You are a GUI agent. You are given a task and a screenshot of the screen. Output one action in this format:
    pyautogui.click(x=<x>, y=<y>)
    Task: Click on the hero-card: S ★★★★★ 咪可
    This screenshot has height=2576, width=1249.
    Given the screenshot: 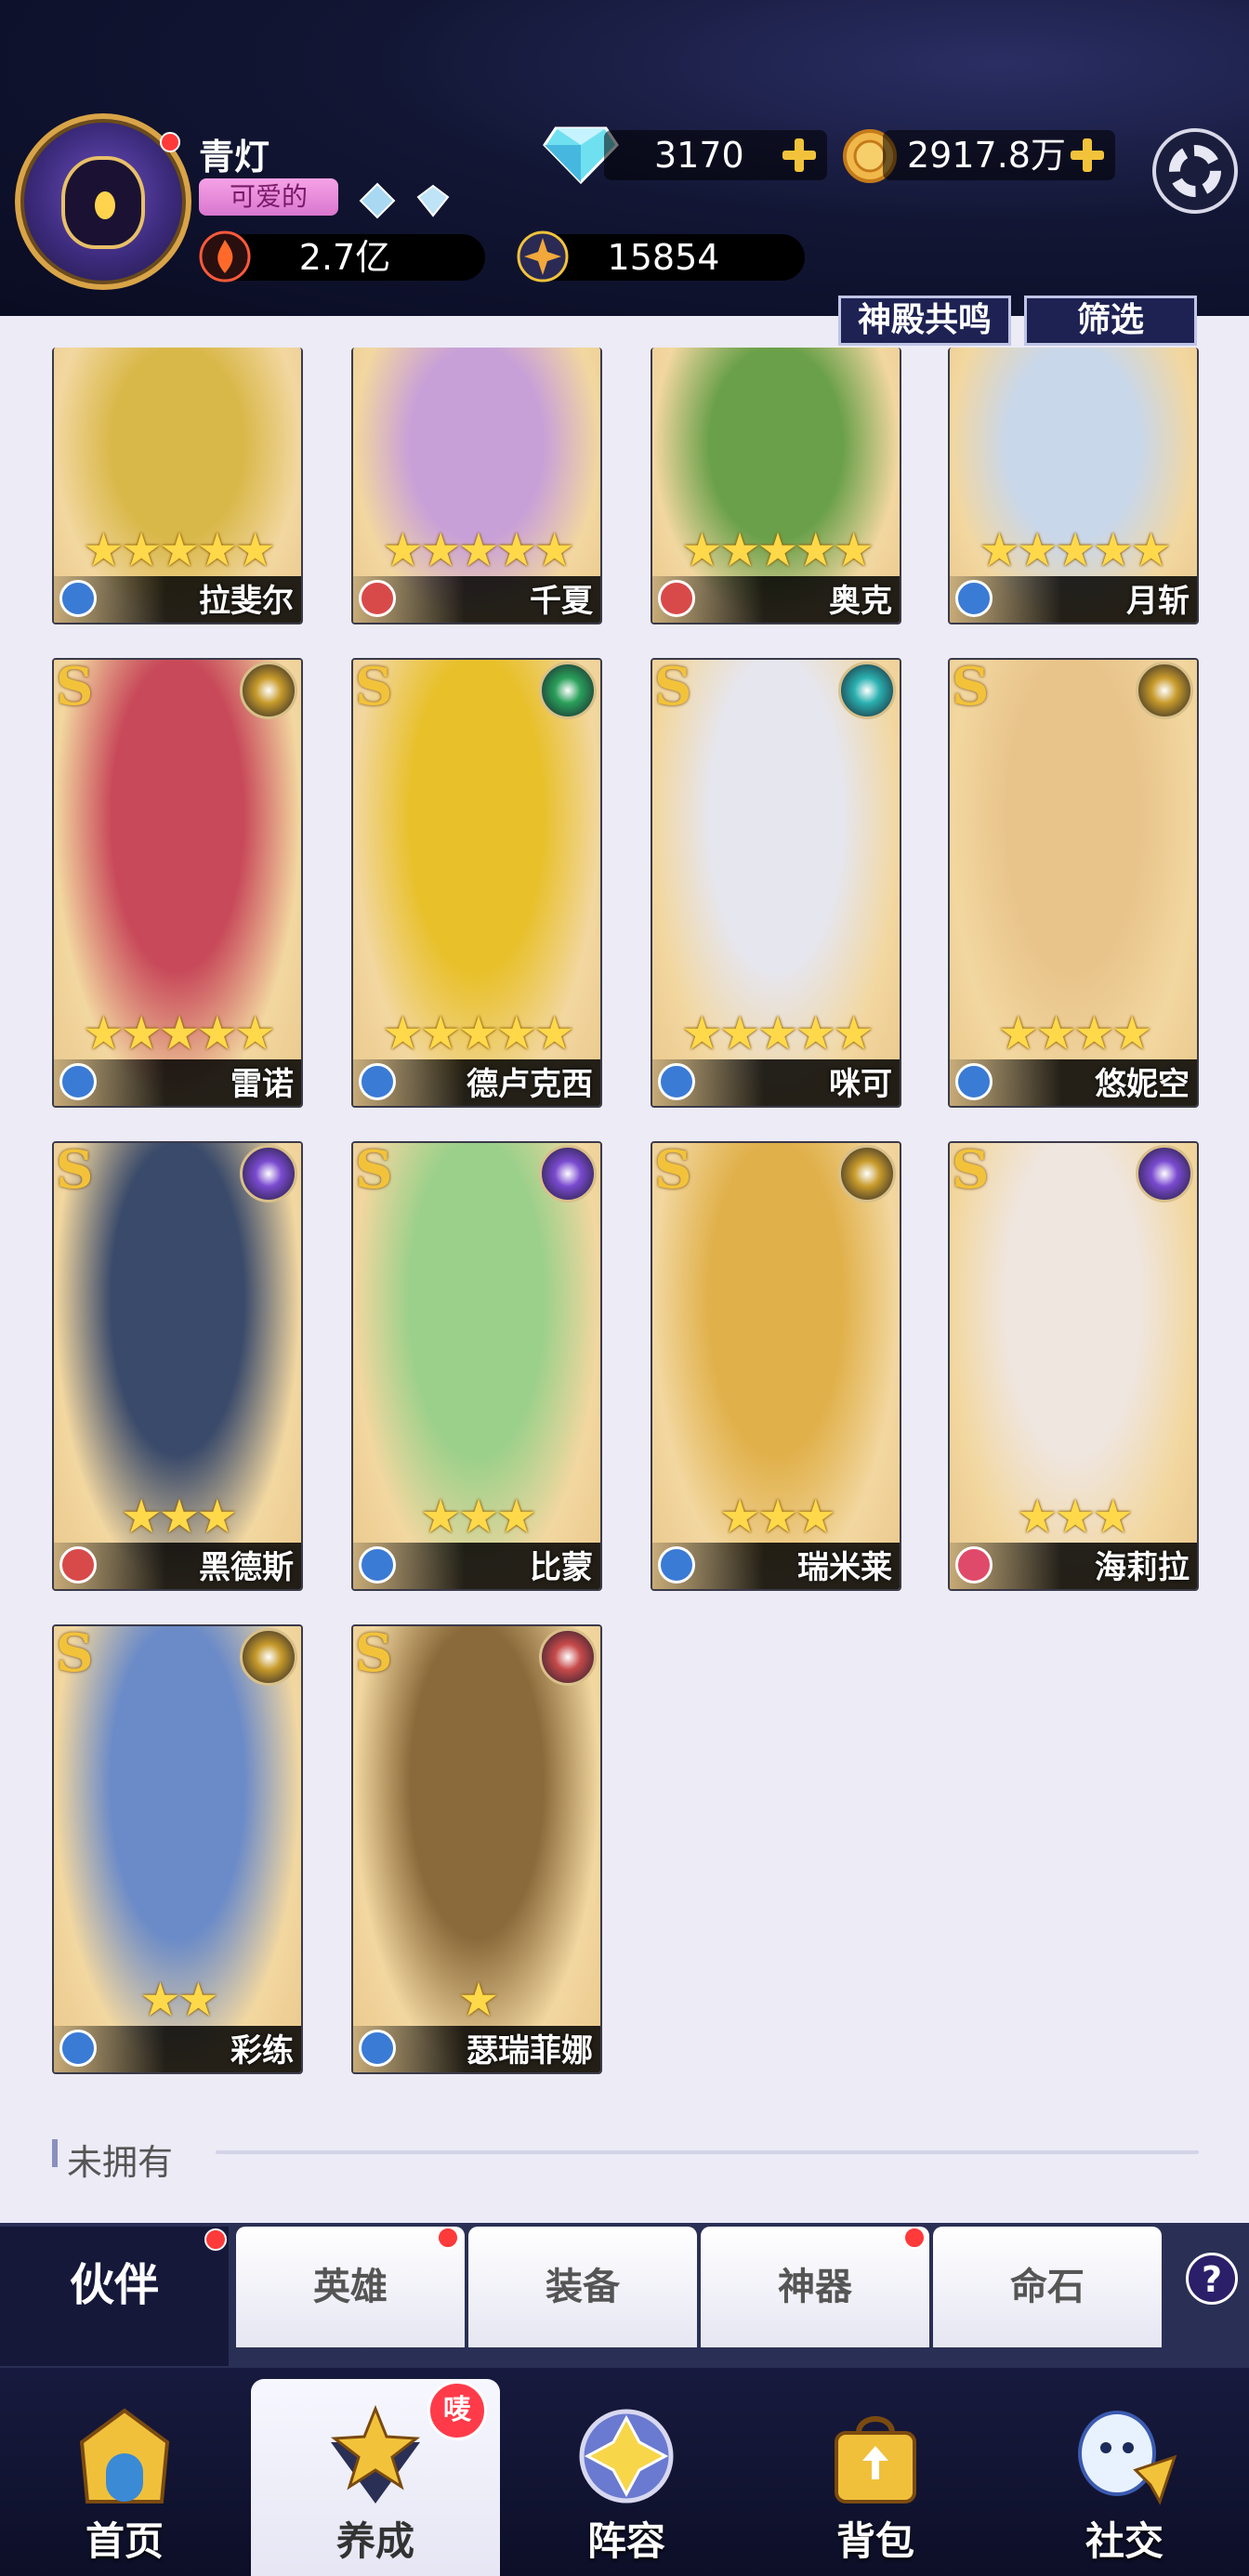 What is the action you would take?
    pyautogui.click(x=776, y=883)
    